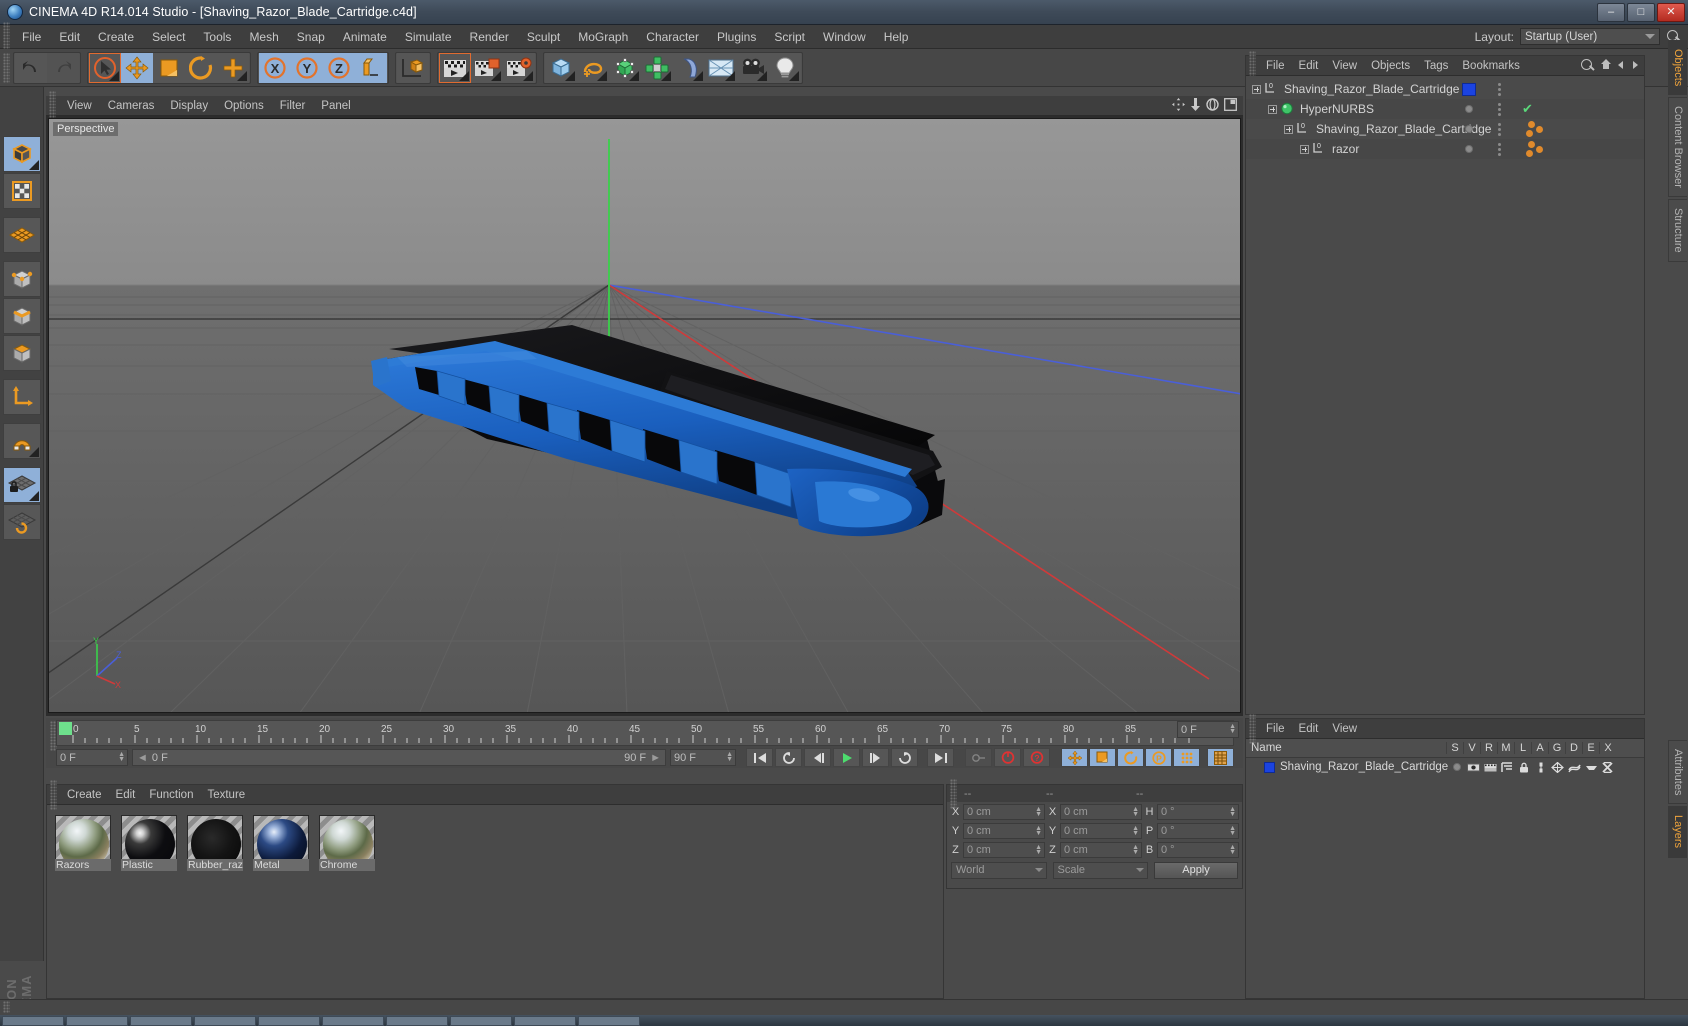 The width and height of the screenshot is (1688, 1026). I want to click on objmgr-menu-file: File, so click(1275, 66).